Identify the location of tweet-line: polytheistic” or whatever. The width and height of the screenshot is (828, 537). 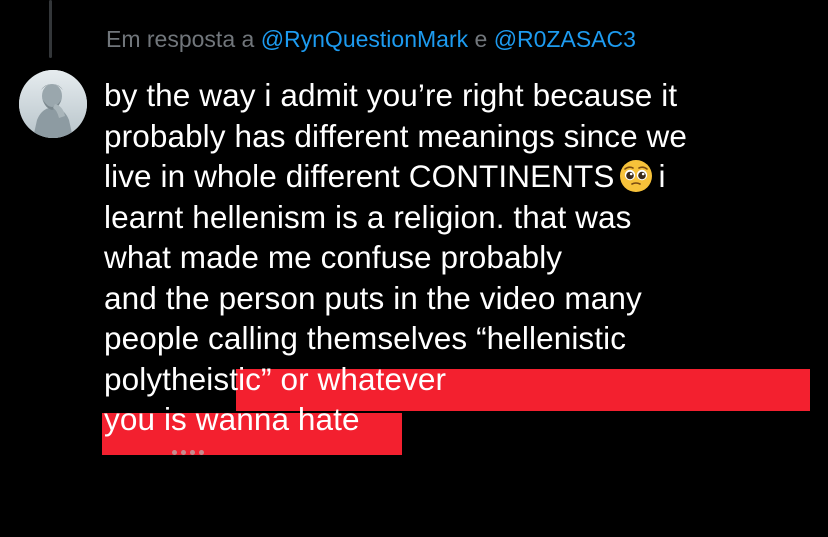
(460, 379).